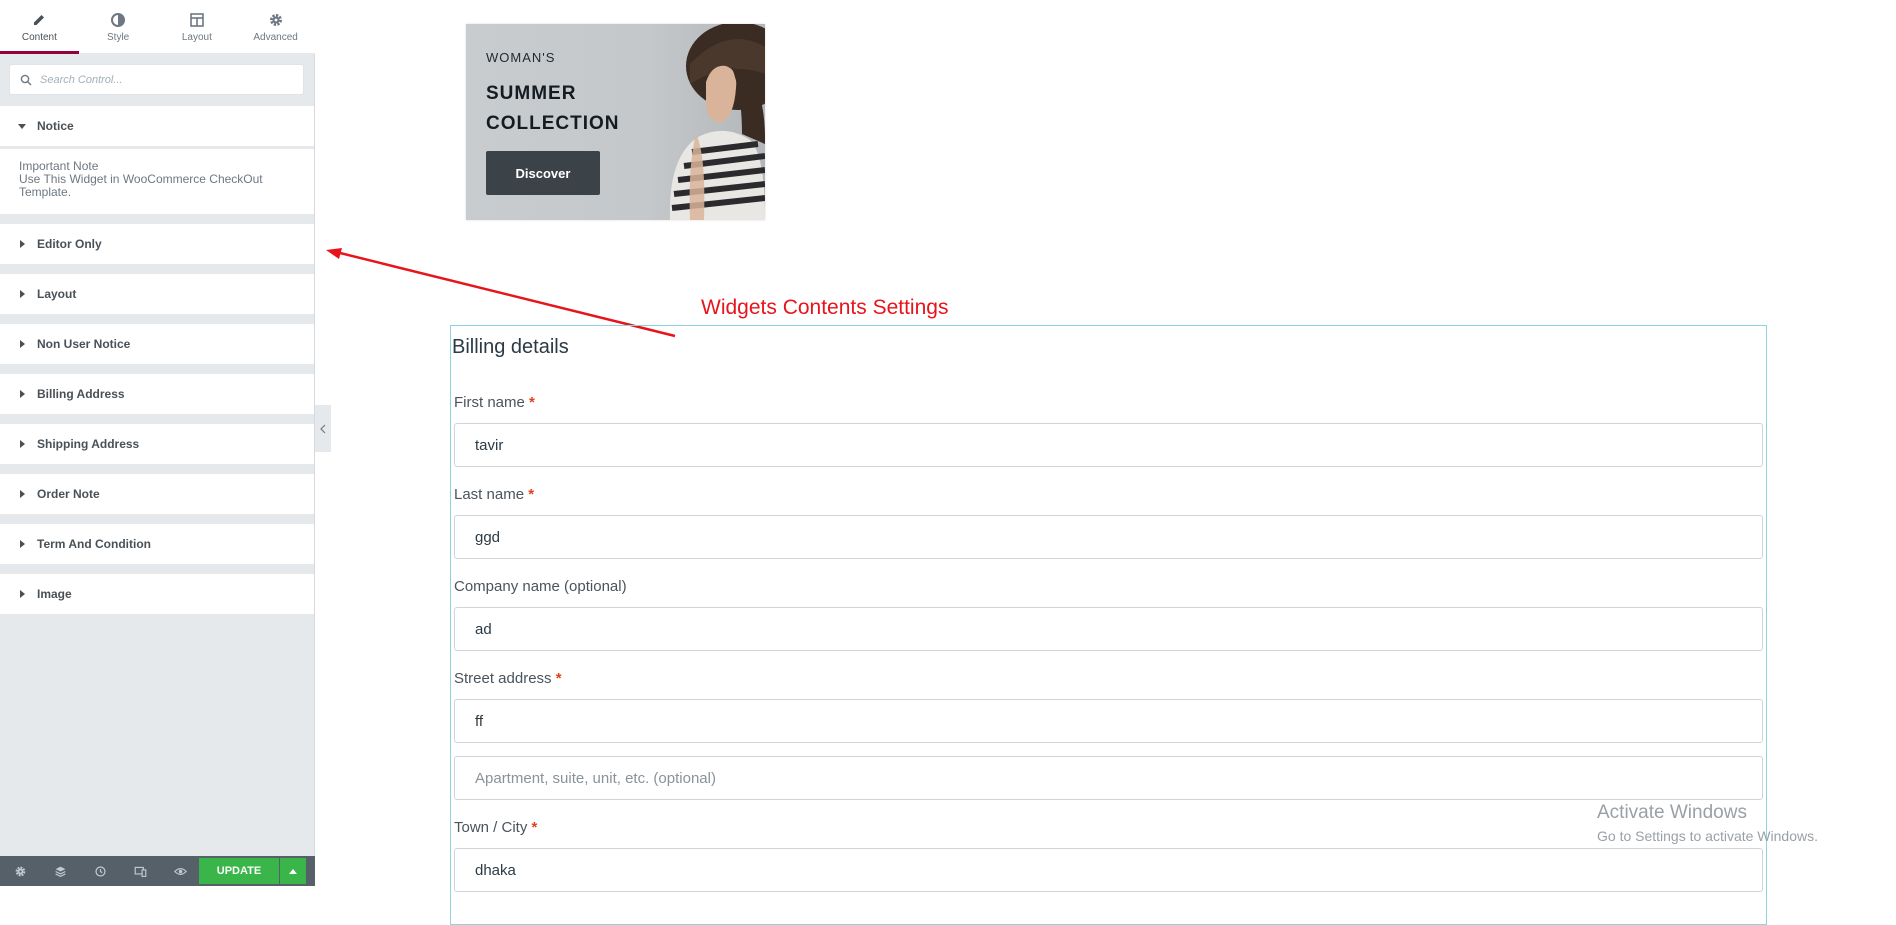 This screenshot has width=1896, height=925. What do you see at coordinates (118, 19) in the screenshot?
I see `half-circle-icon` at bounding box center [118, 19].